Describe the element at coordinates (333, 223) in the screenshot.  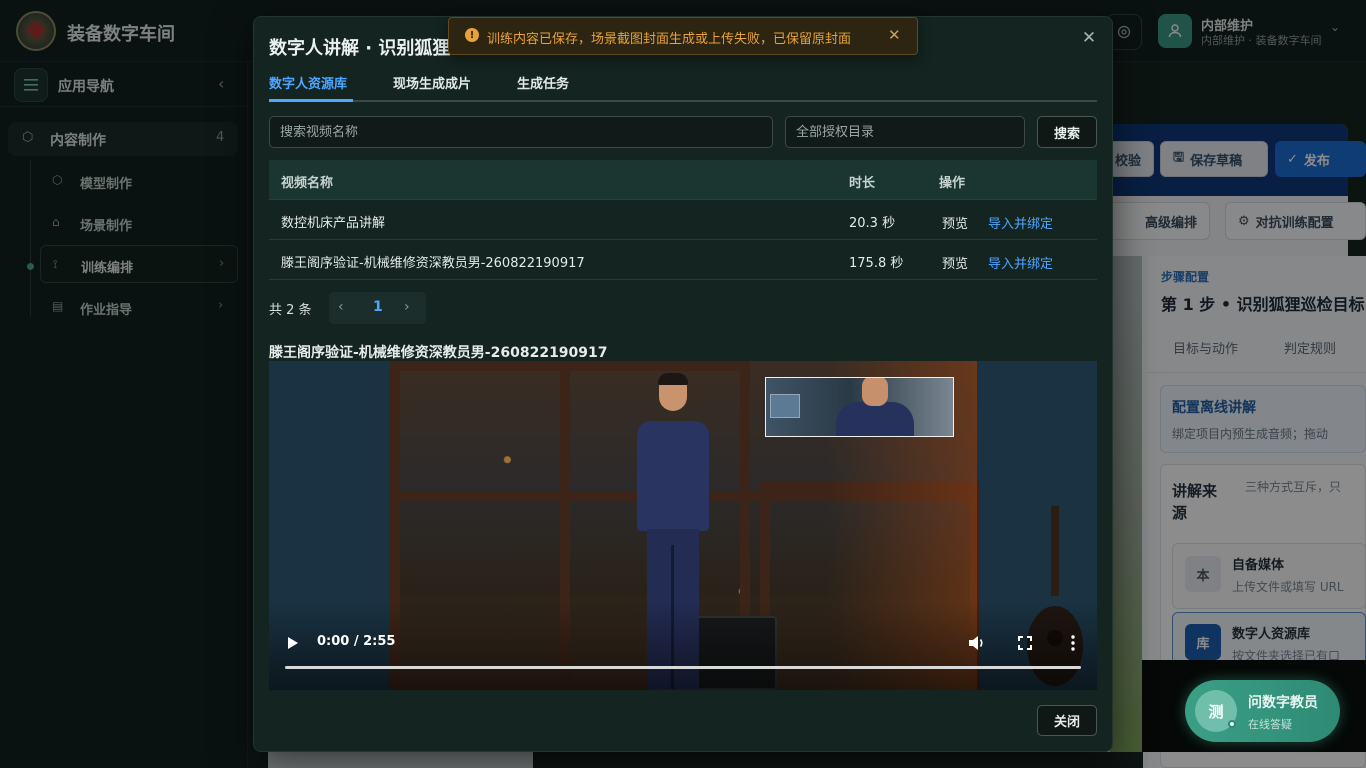
I see `video-name: 数控机床产品讲解` at that location.